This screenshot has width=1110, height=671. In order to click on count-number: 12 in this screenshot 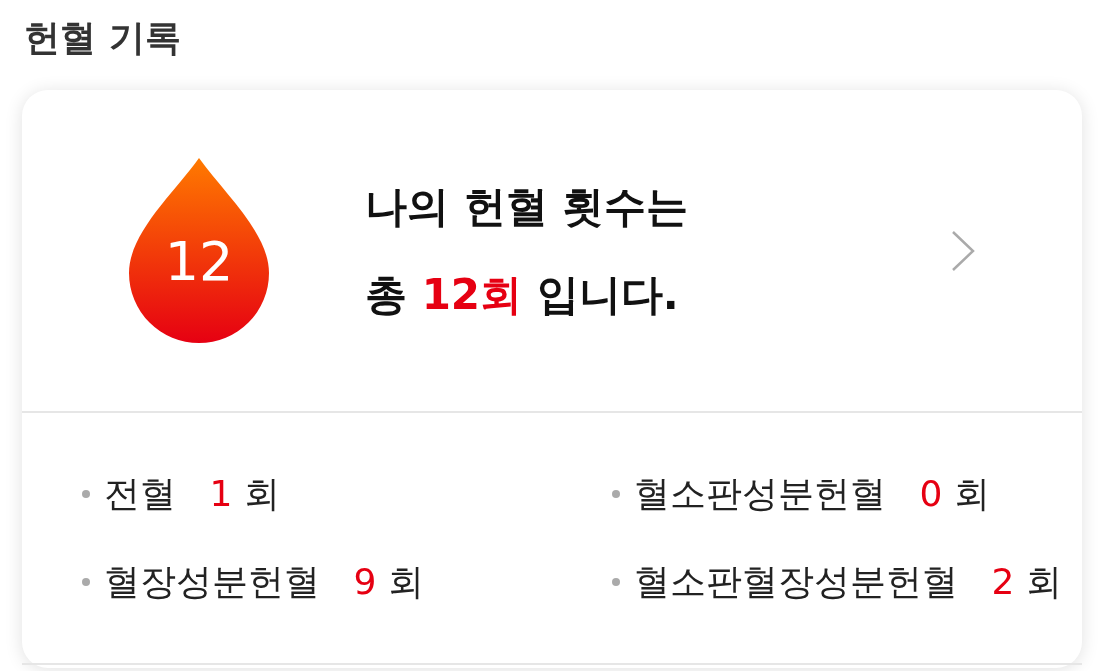, I will do `click(199, 262)`.